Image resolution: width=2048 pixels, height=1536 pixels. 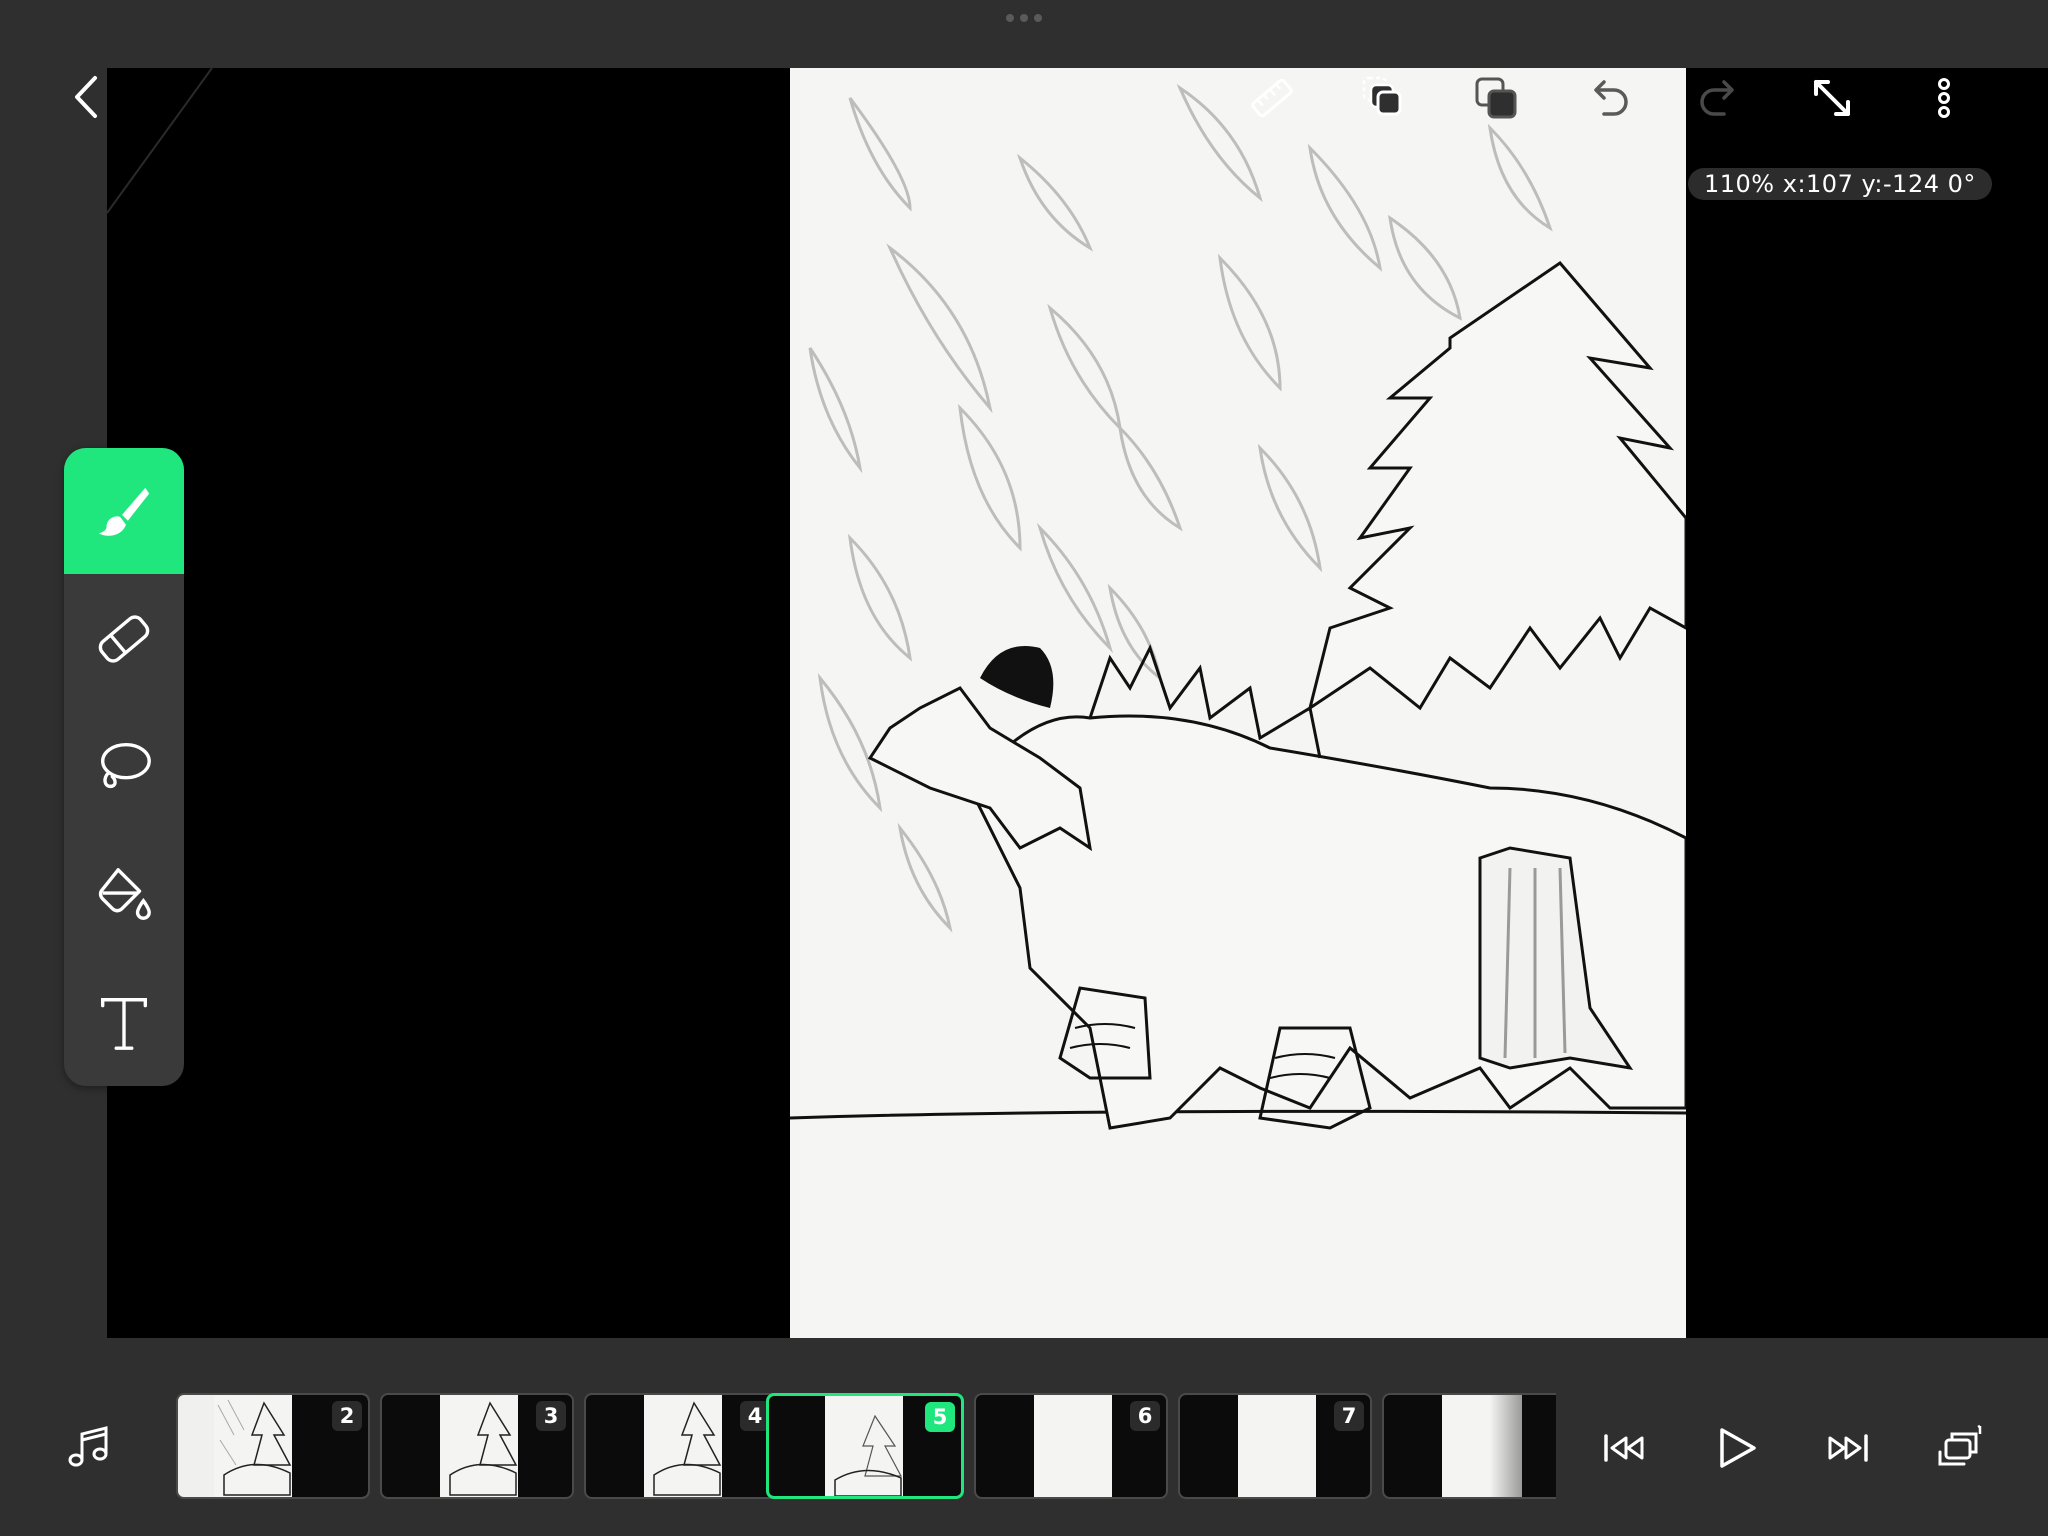 I want to click on fill-tool, so click(x=124, y=895).